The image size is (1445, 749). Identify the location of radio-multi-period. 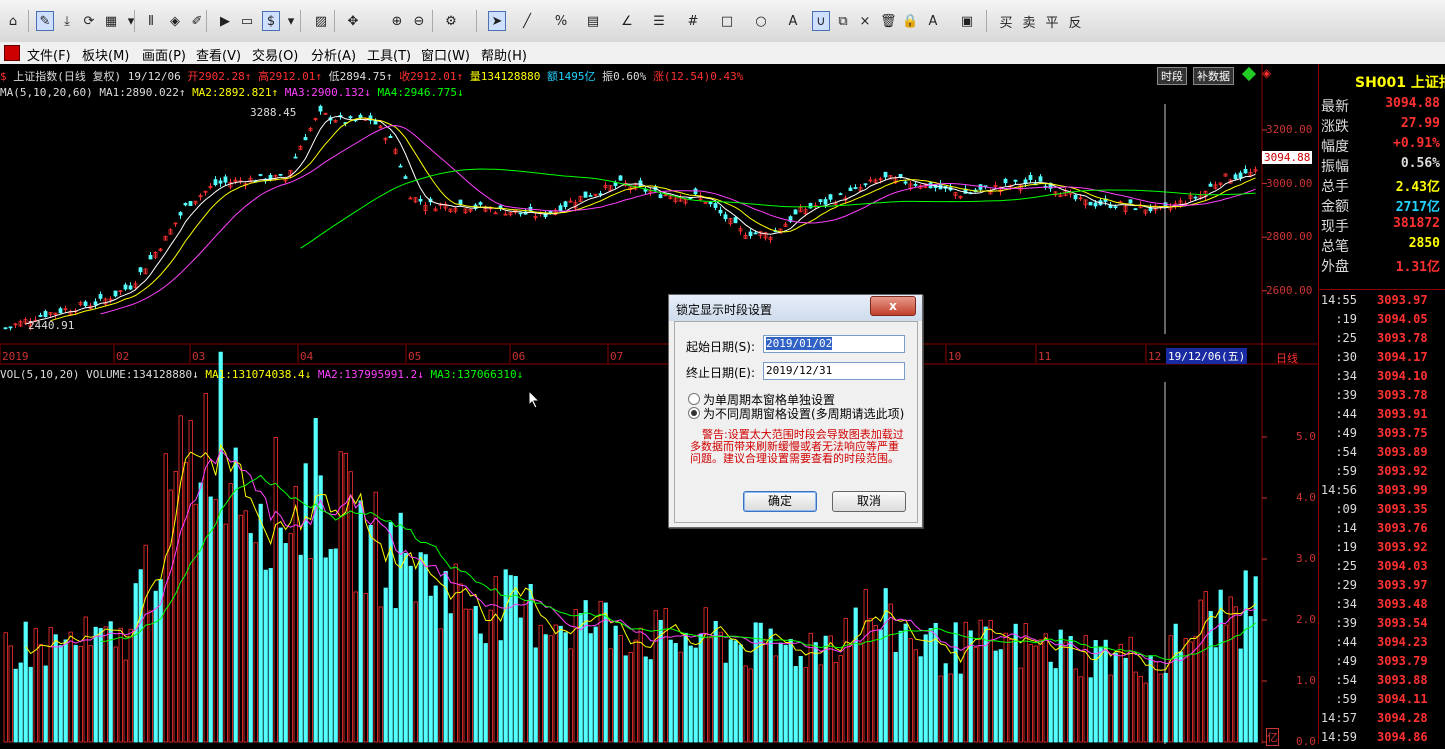
(694, 413).